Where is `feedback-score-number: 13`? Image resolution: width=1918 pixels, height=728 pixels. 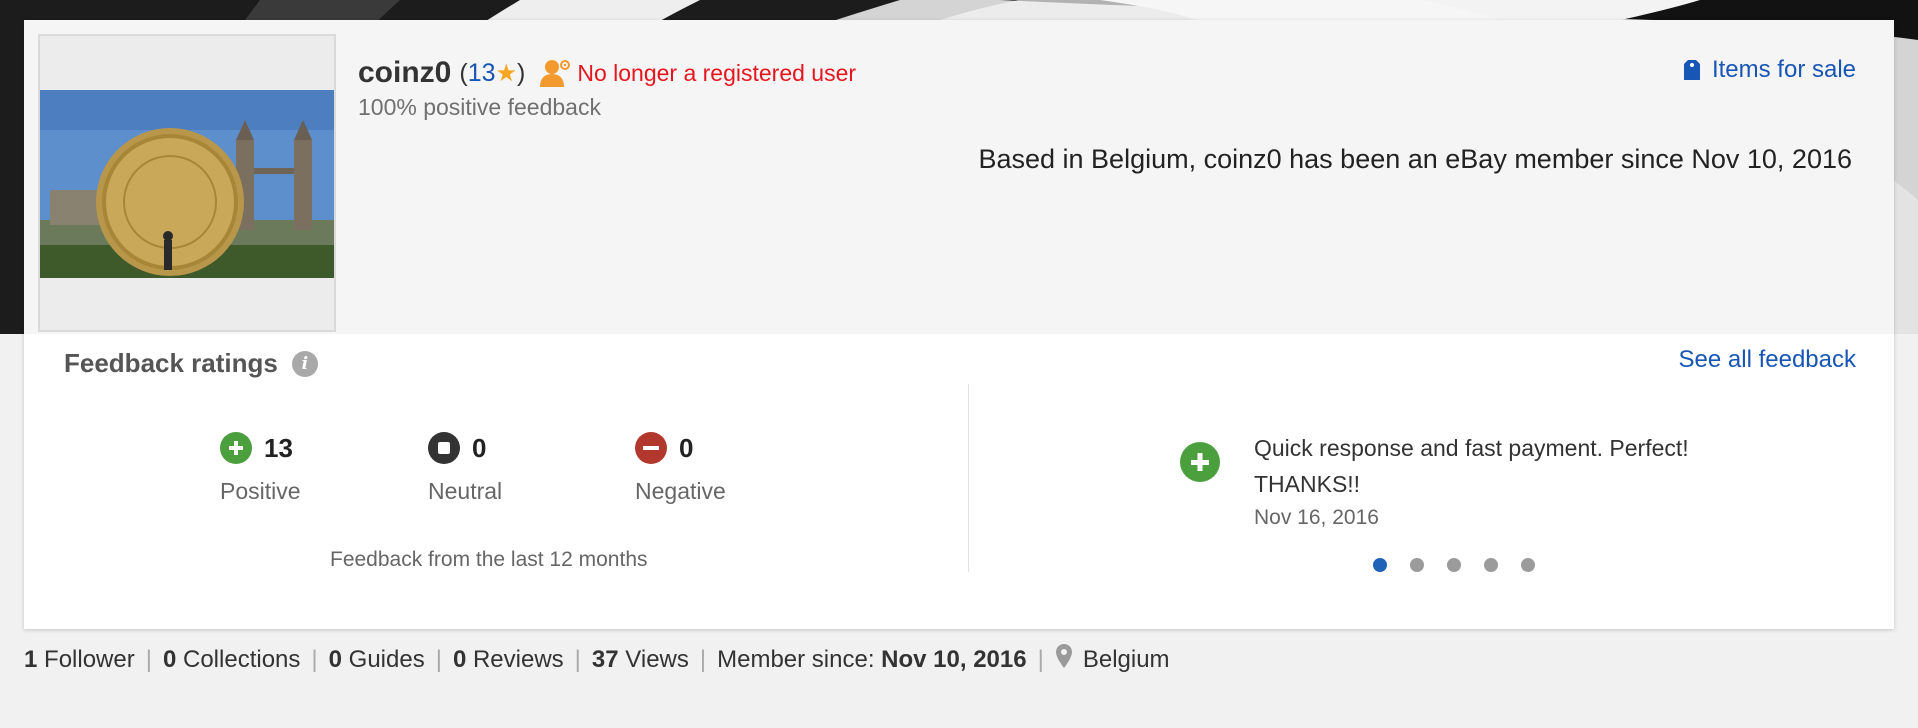
feedback-score-number: 13 is located at coordinates (481, 72).